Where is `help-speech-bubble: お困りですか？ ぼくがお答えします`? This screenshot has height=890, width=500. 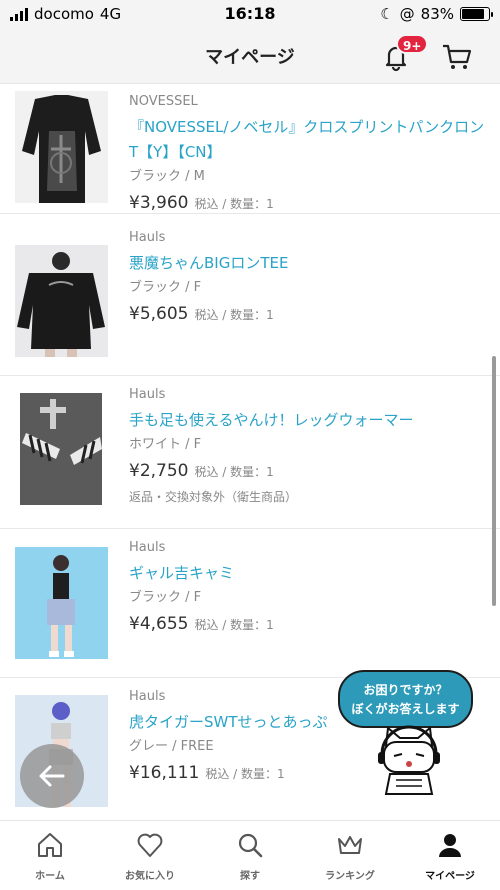 help-speech-bubble: お困りですか？ ぼくがお答えします is located at coordinates (405, 699).